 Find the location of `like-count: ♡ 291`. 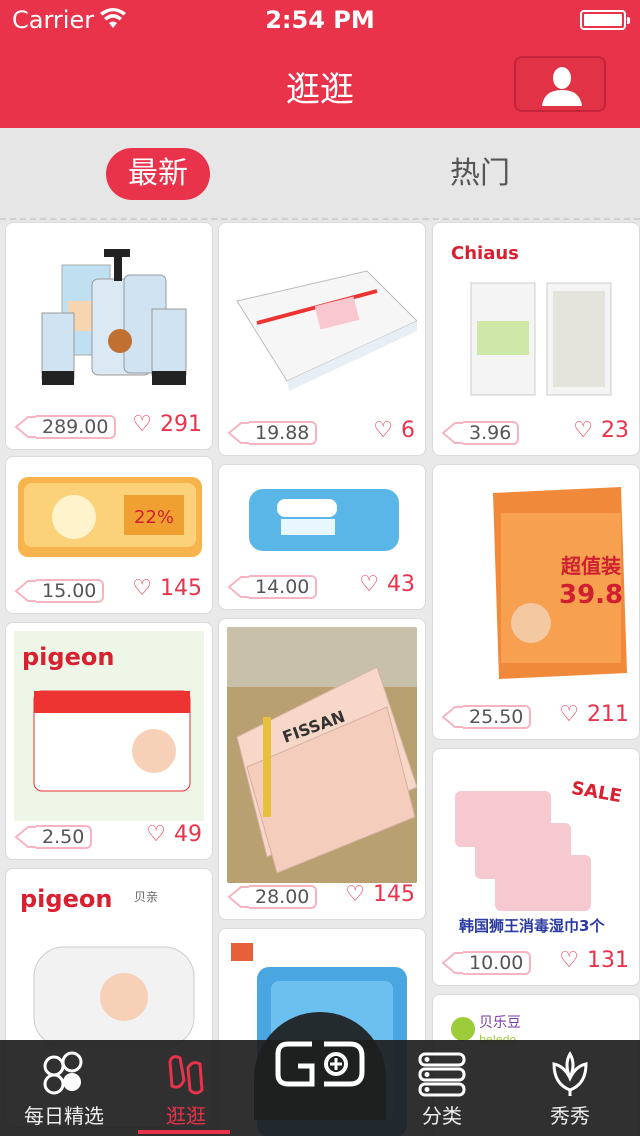

like-count: ♡ 291 is located at coordinates (167, 425).